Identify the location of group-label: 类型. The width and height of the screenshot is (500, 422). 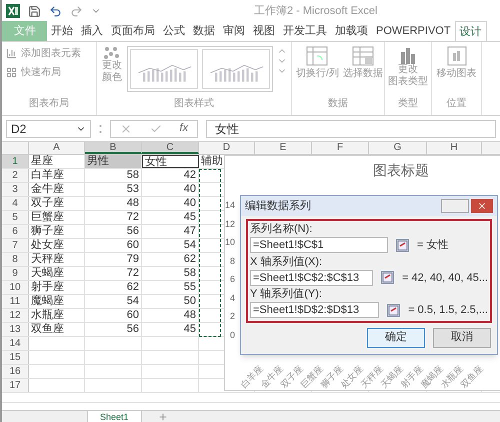
(408, 103).